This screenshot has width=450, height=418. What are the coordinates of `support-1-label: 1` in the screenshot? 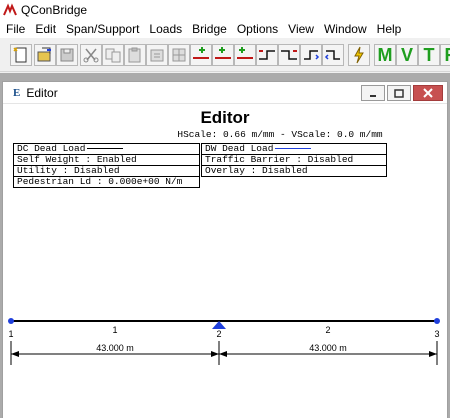 It's located at (10, 334).